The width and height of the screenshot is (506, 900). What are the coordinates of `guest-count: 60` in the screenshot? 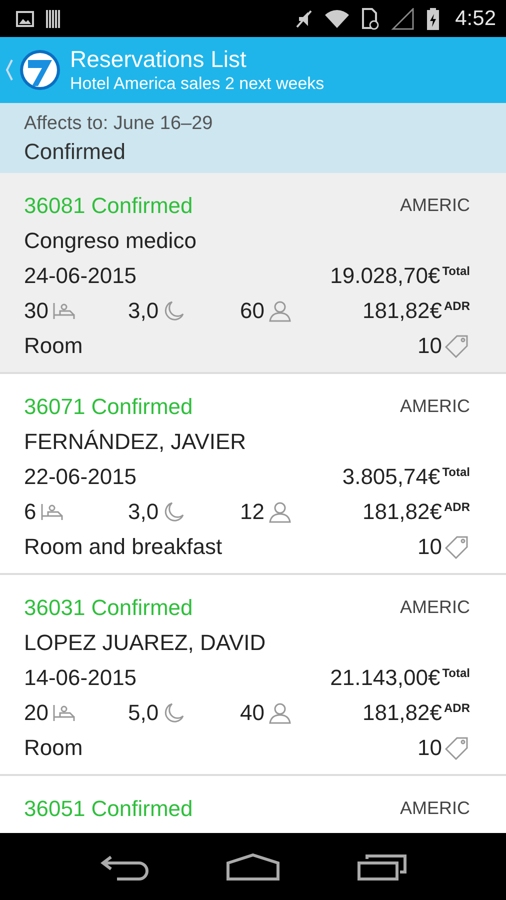 It's located at (252, 311).